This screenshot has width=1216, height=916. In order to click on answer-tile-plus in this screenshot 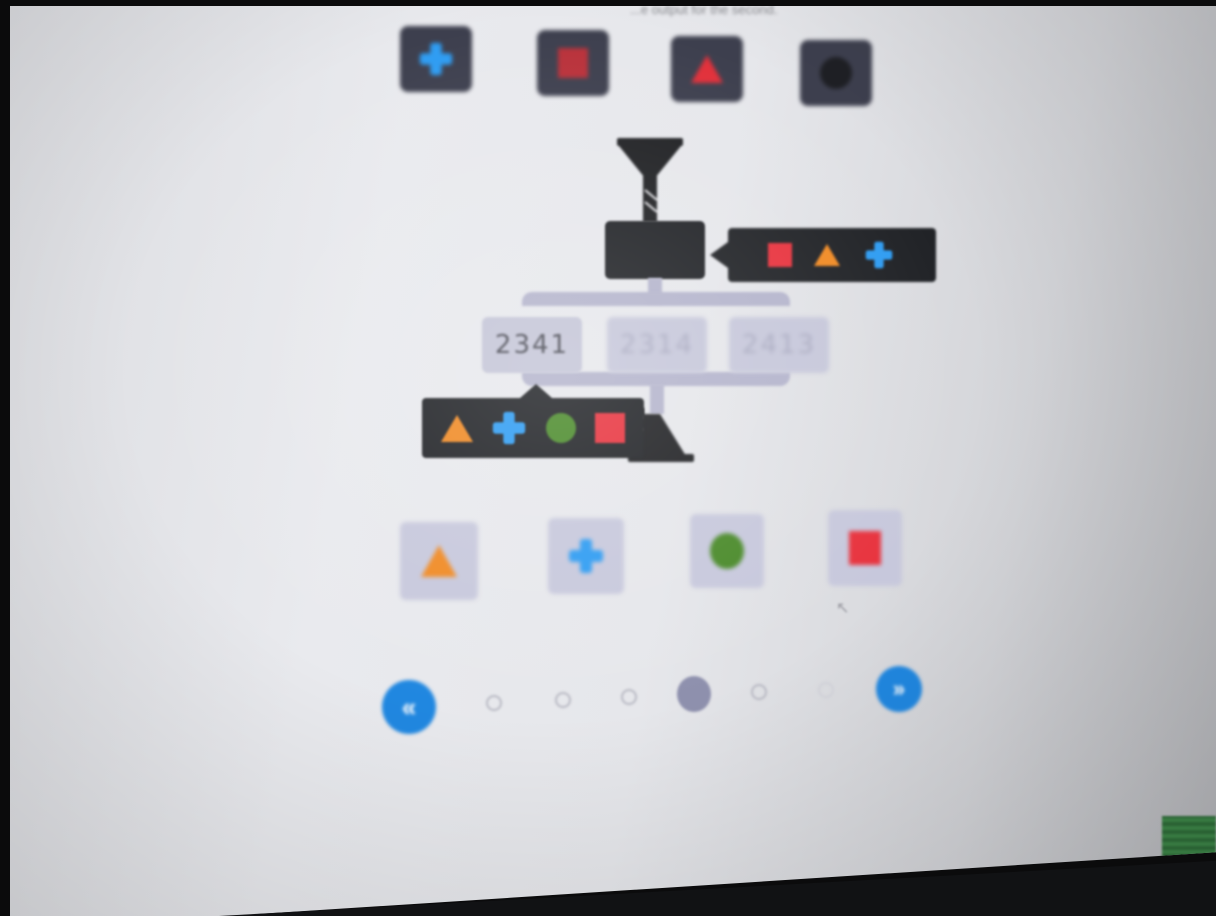, I will do `click(586, 556)`.